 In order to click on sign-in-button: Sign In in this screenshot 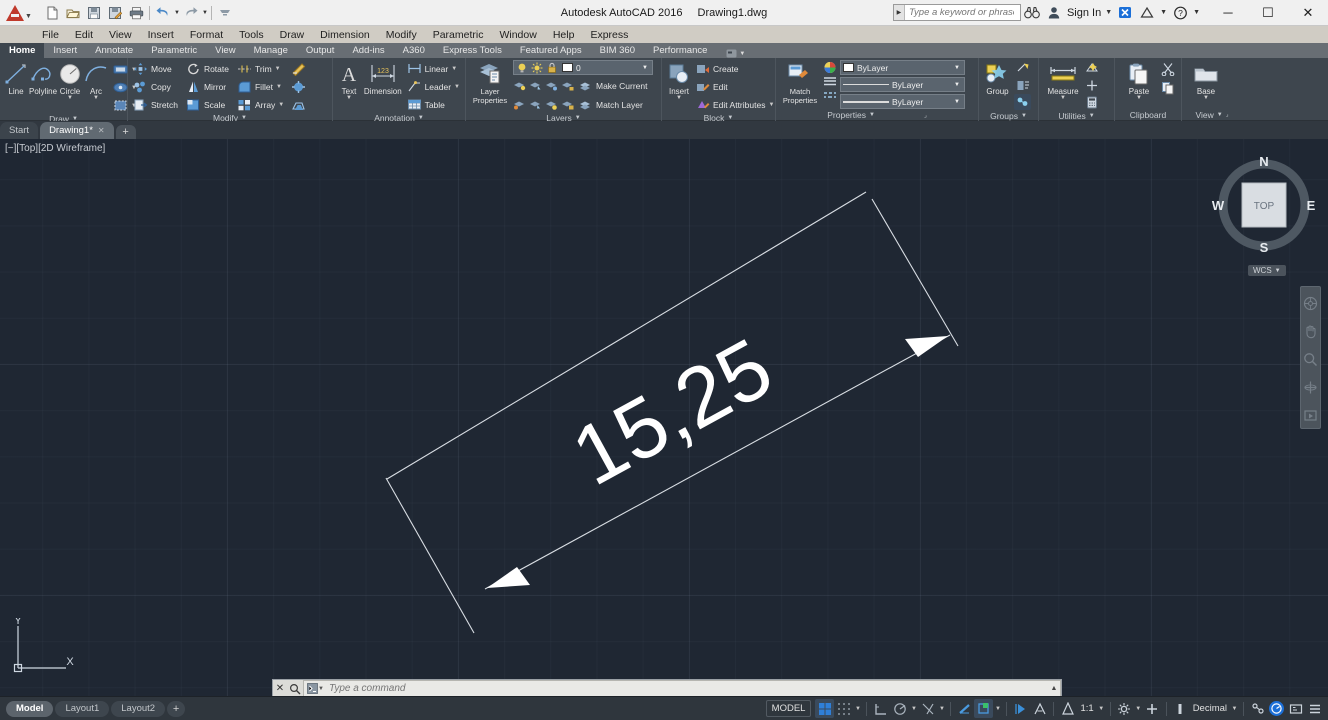, I will do `click(1084, 13)`.